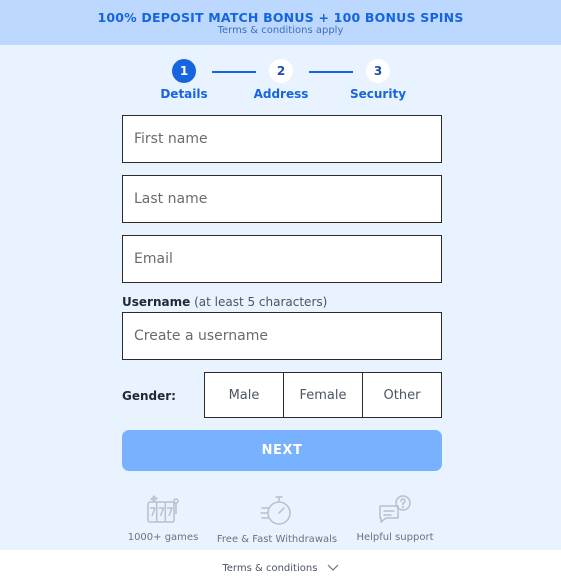 The height and width of the screenshot is (584, 561). I want to click on step-1-label: Details, so click(184, 94).